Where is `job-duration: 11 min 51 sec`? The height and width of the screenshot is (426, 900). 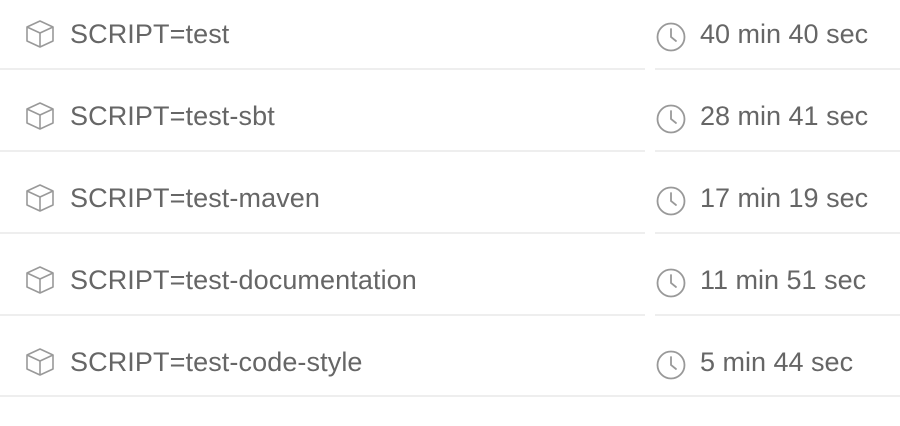
job-duration: 11 min 51 sec is located at coordinates (783, 280).